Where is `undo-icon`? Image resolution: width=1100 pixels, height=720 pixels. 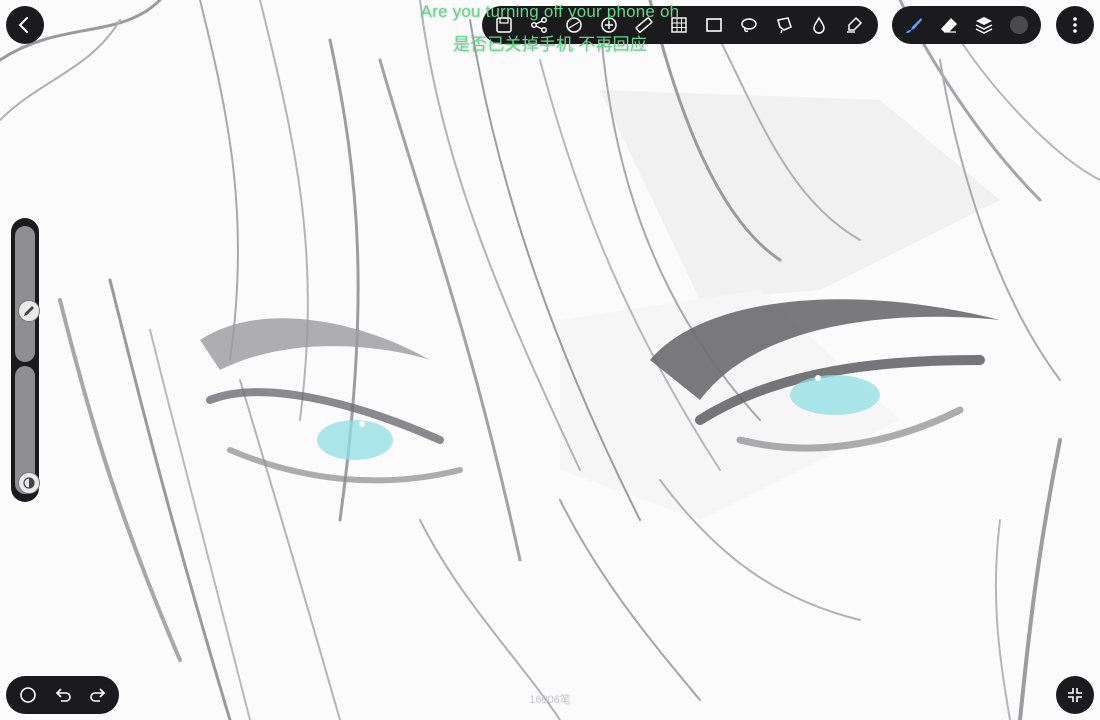 undo-icon is located at coordinates (63, 695).